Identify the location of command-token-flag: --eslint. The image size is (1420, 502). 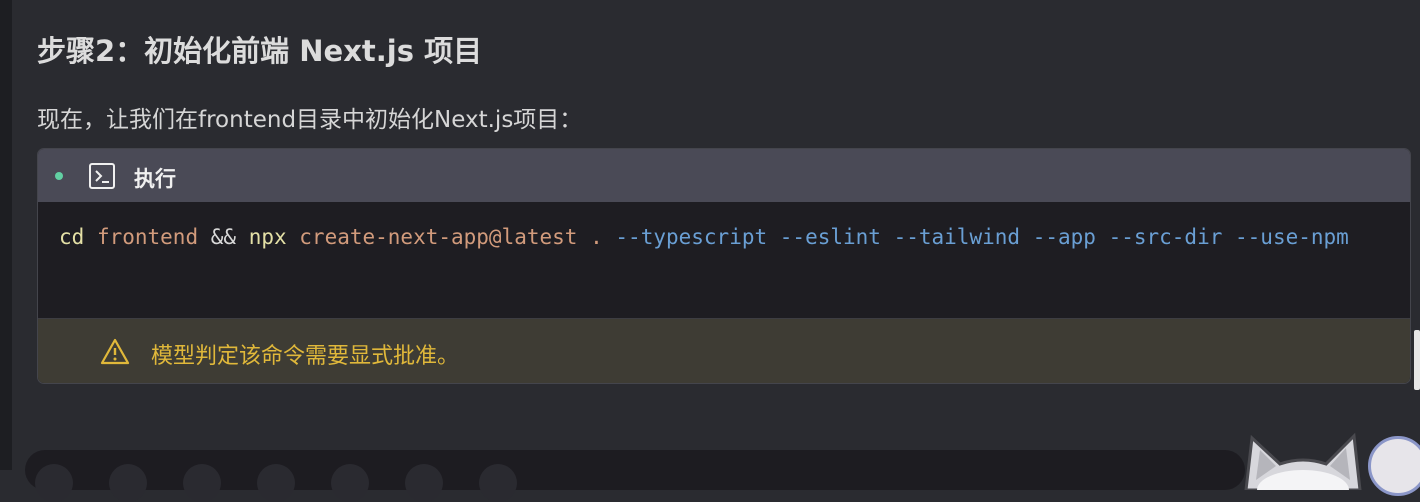
(830, 237).